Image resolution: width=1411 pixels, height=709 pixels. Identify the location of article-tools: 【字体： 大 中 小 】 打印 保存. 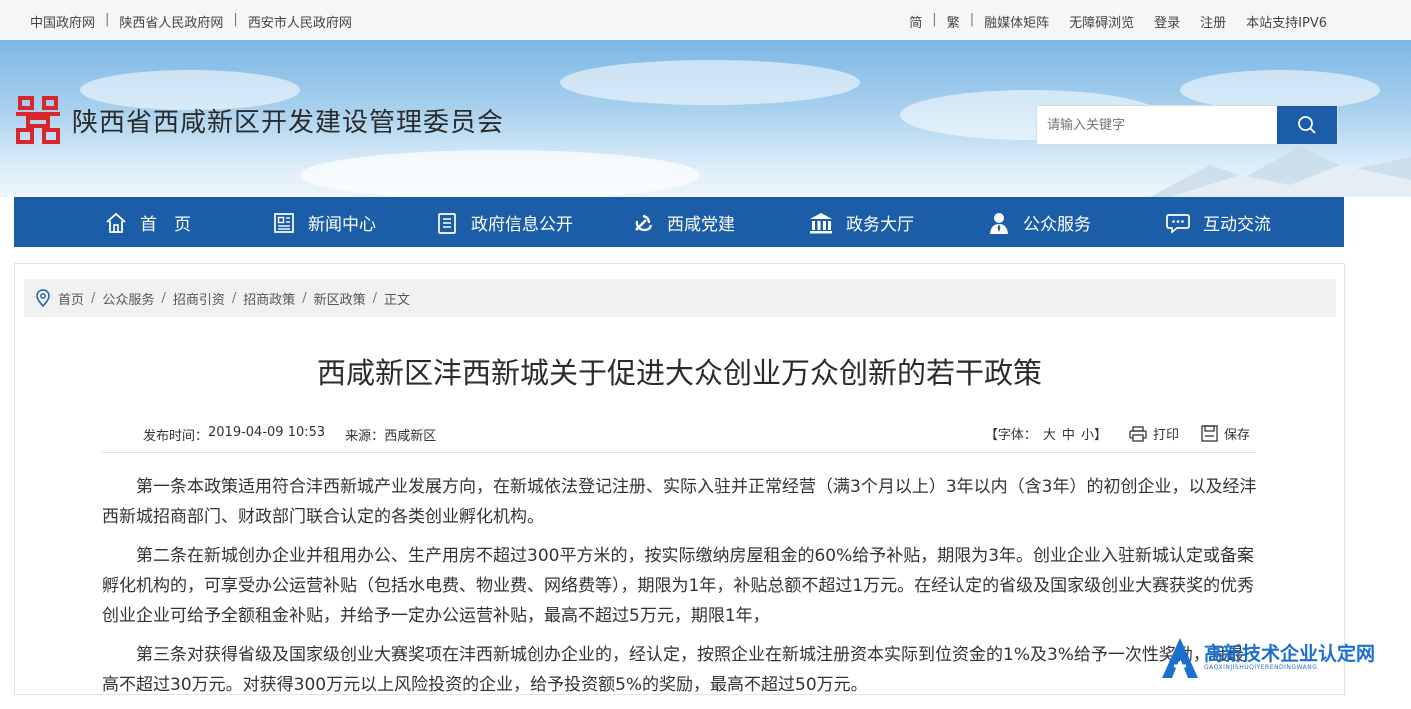
(1117, 433).